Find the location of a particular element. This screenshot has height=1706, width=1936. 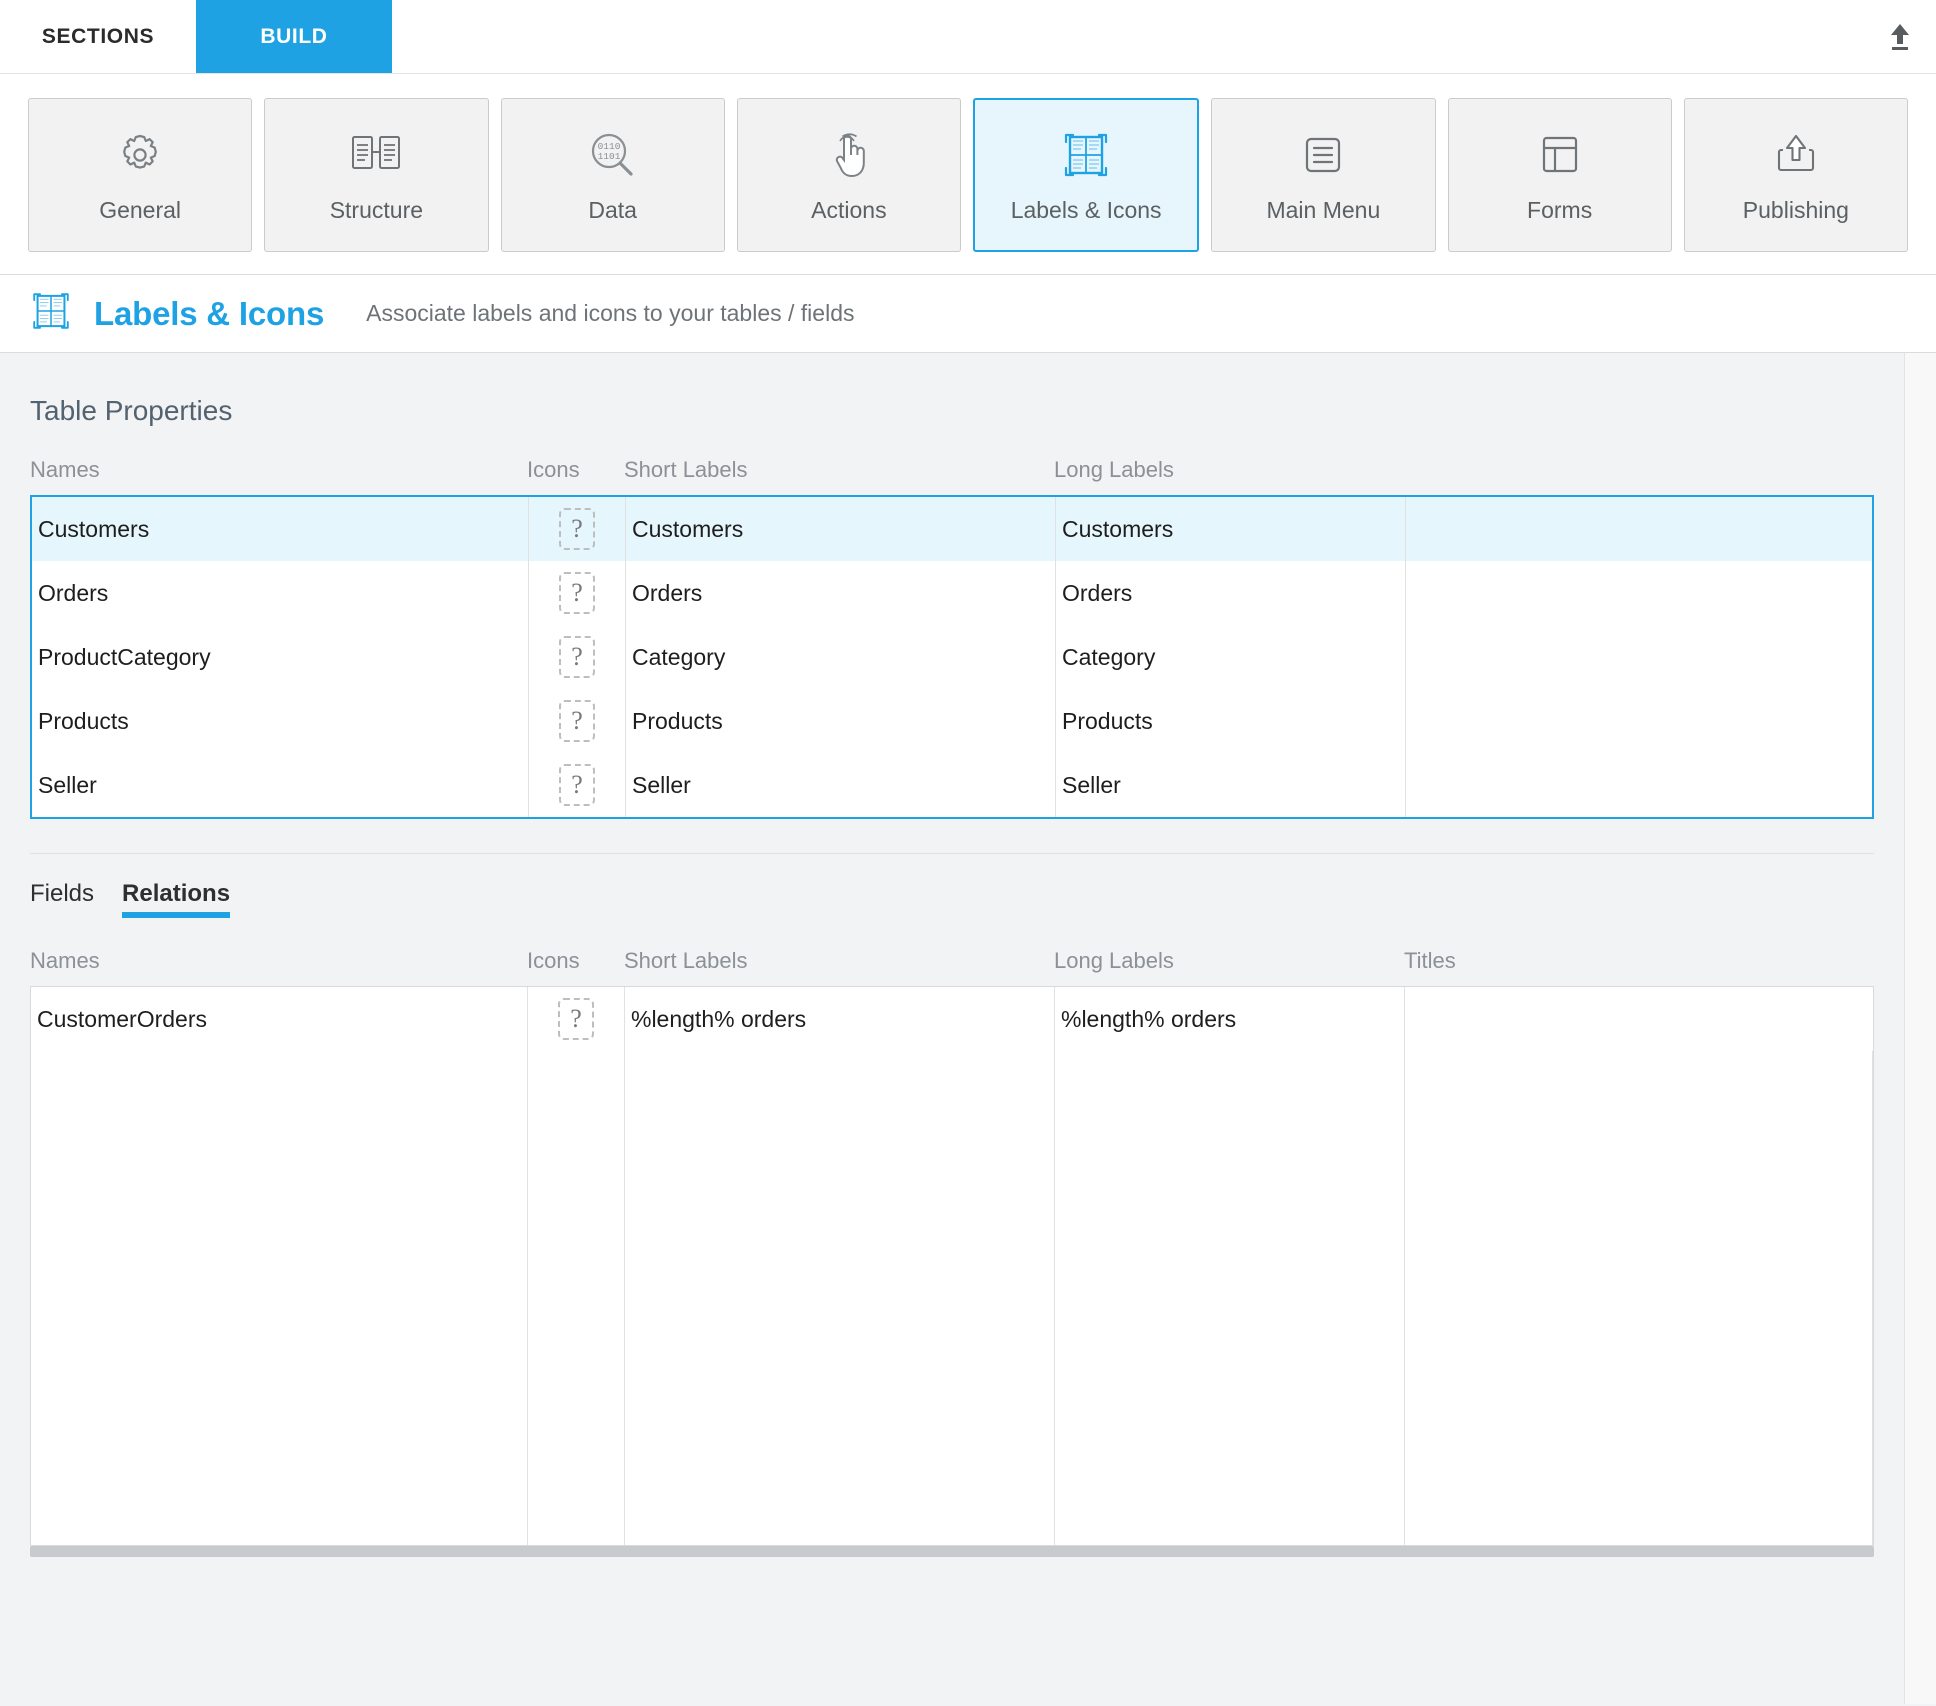

tap-hand-icon is located at coordinates (849, 155).